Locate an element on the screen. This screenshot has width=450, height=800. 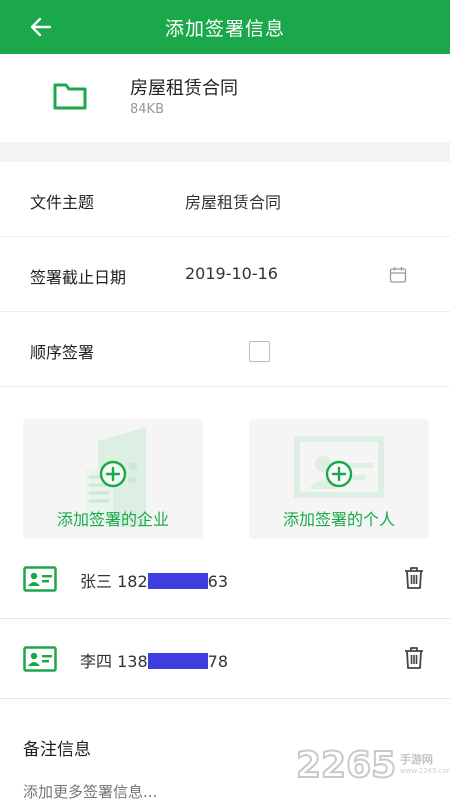
top-app-bar: 添加签署信息 is located at coordinates (225, 27).